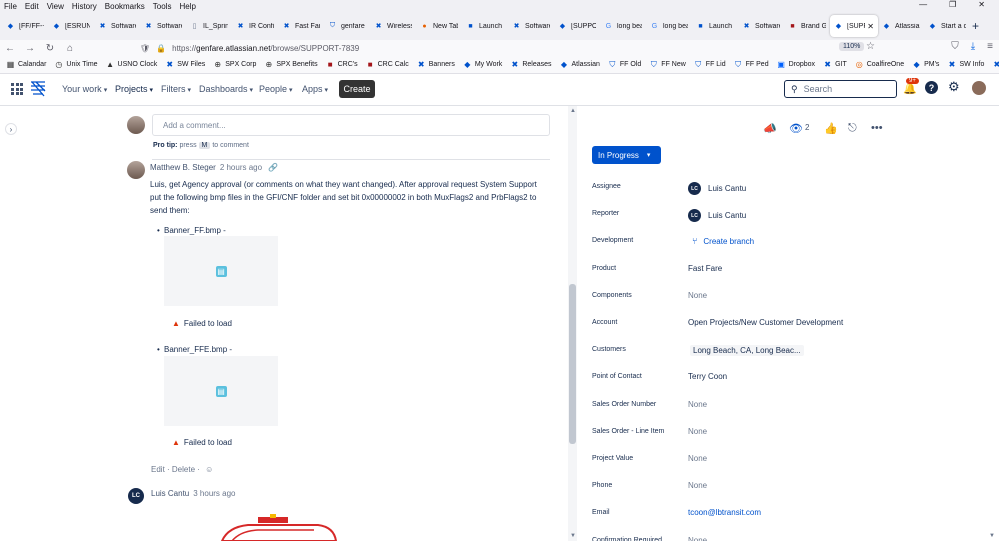 This screenshot has width=999, height=541. Describe the element at coordinates (134, 89) in the screenshot. I see `nav-projects: Projects ▾` at that location.